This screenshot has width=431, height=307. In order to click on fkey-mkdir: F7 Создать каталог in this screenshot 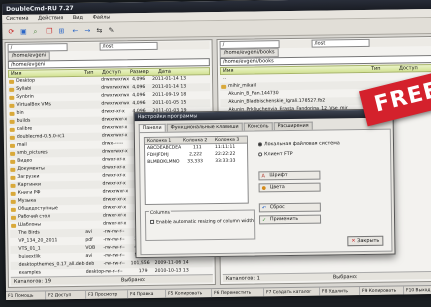, I will do `click(292, 292)`.